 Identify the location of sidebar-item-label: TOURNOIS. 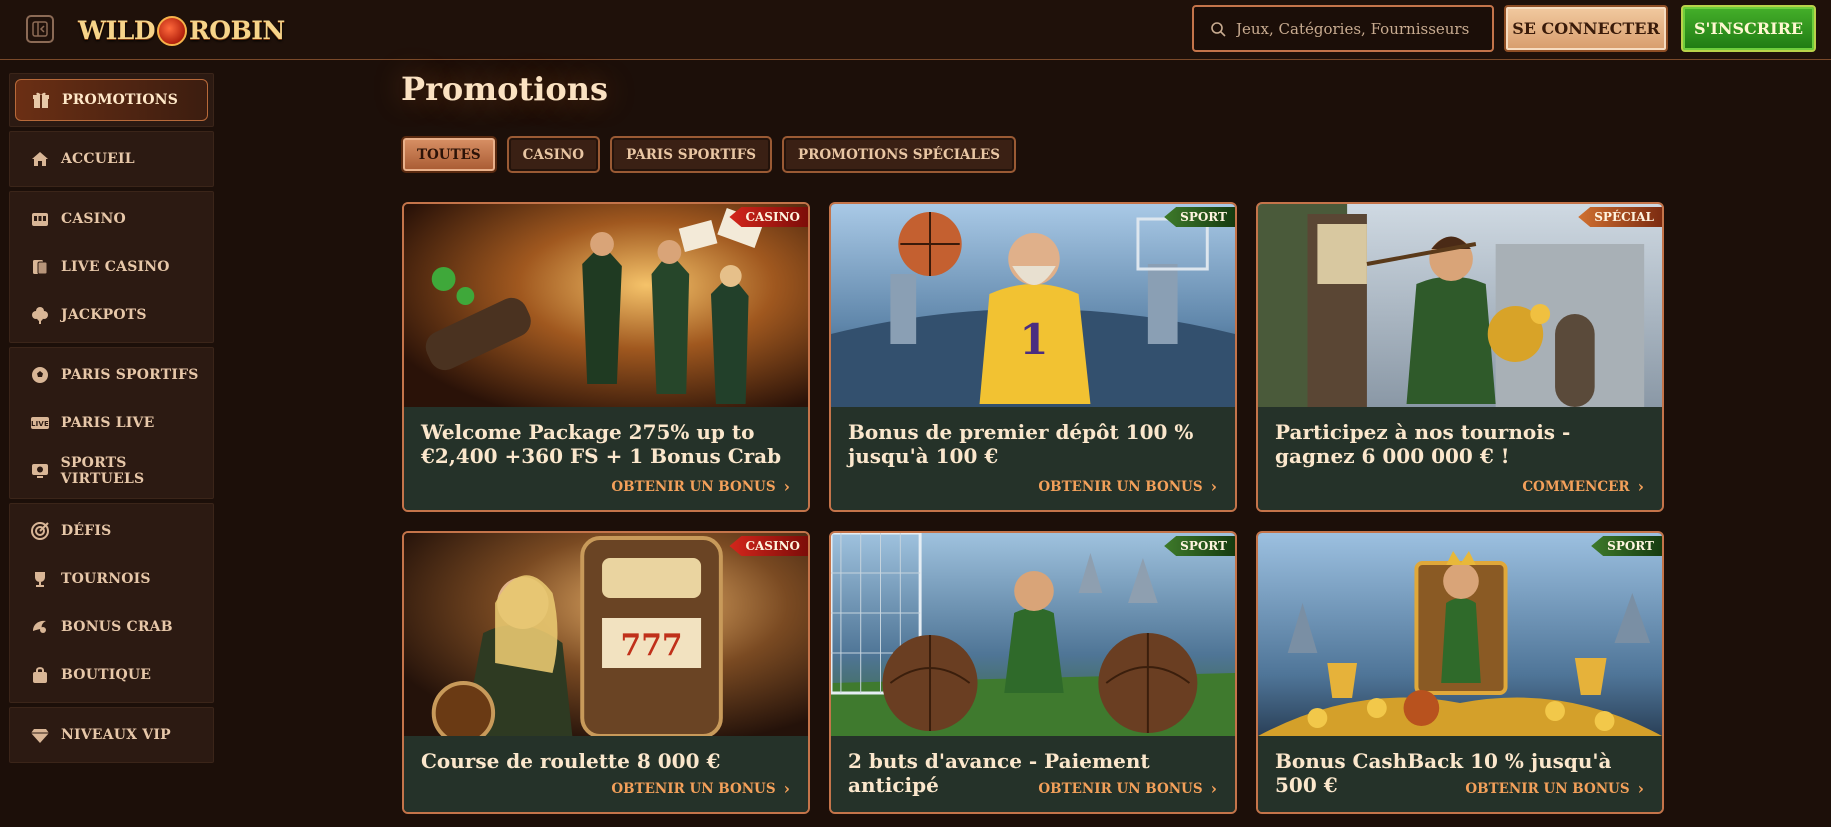
(106, 579).